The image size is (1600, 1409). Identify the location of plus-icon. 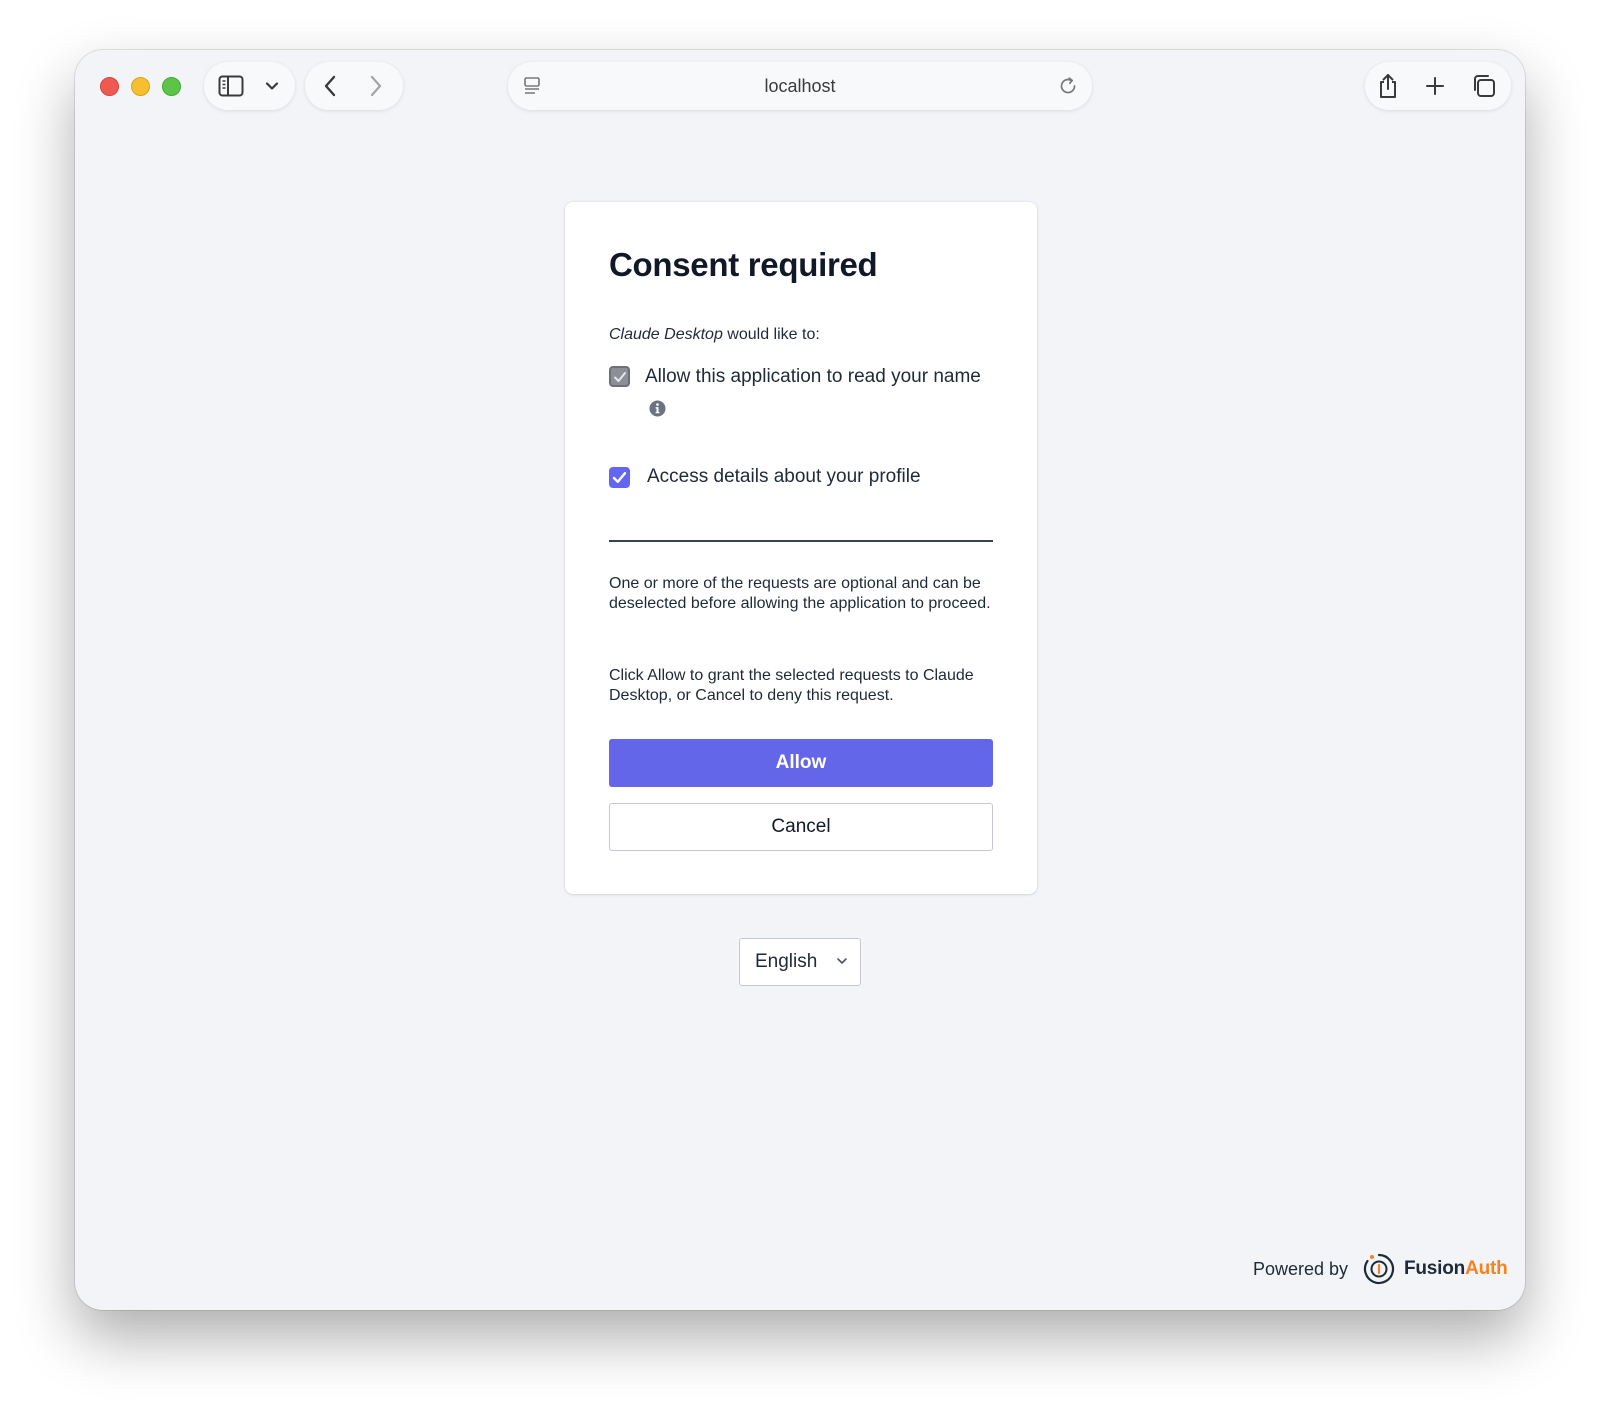
(1435, 86).